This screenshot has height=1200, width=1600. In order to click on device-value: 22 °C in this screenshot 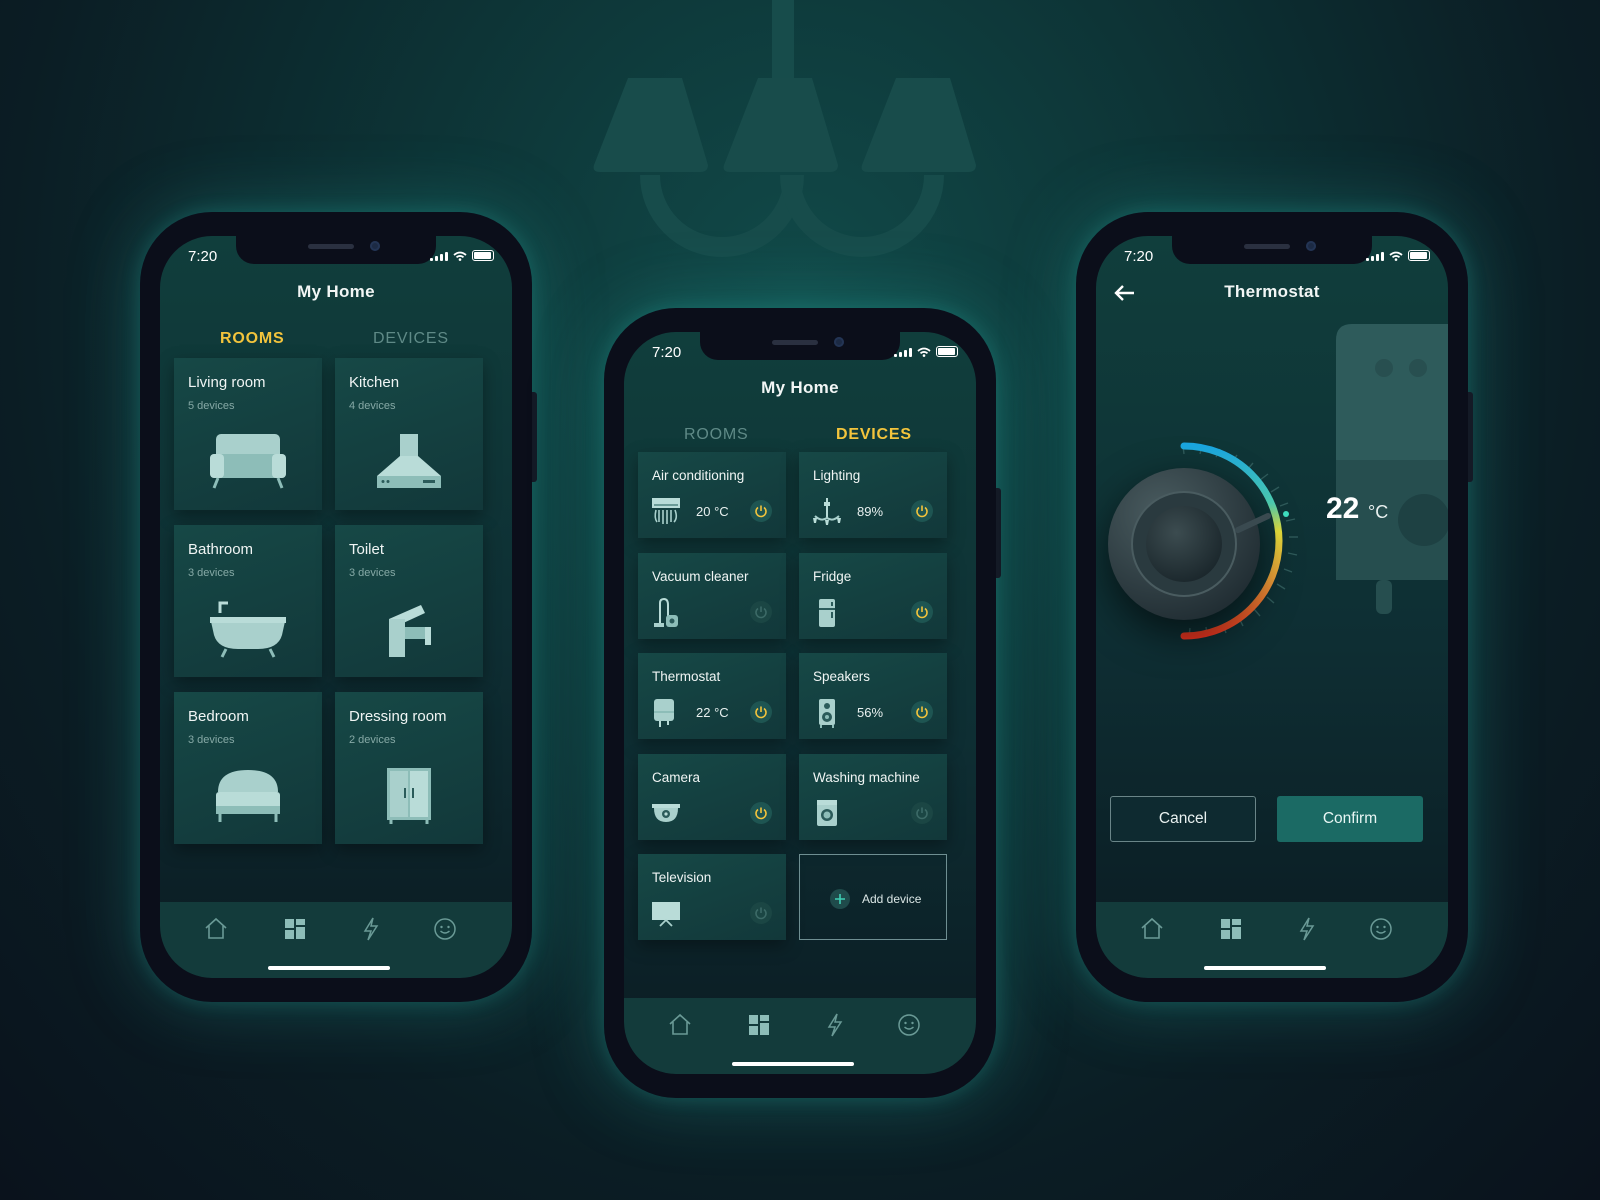, I will do `click(712, 712)`.